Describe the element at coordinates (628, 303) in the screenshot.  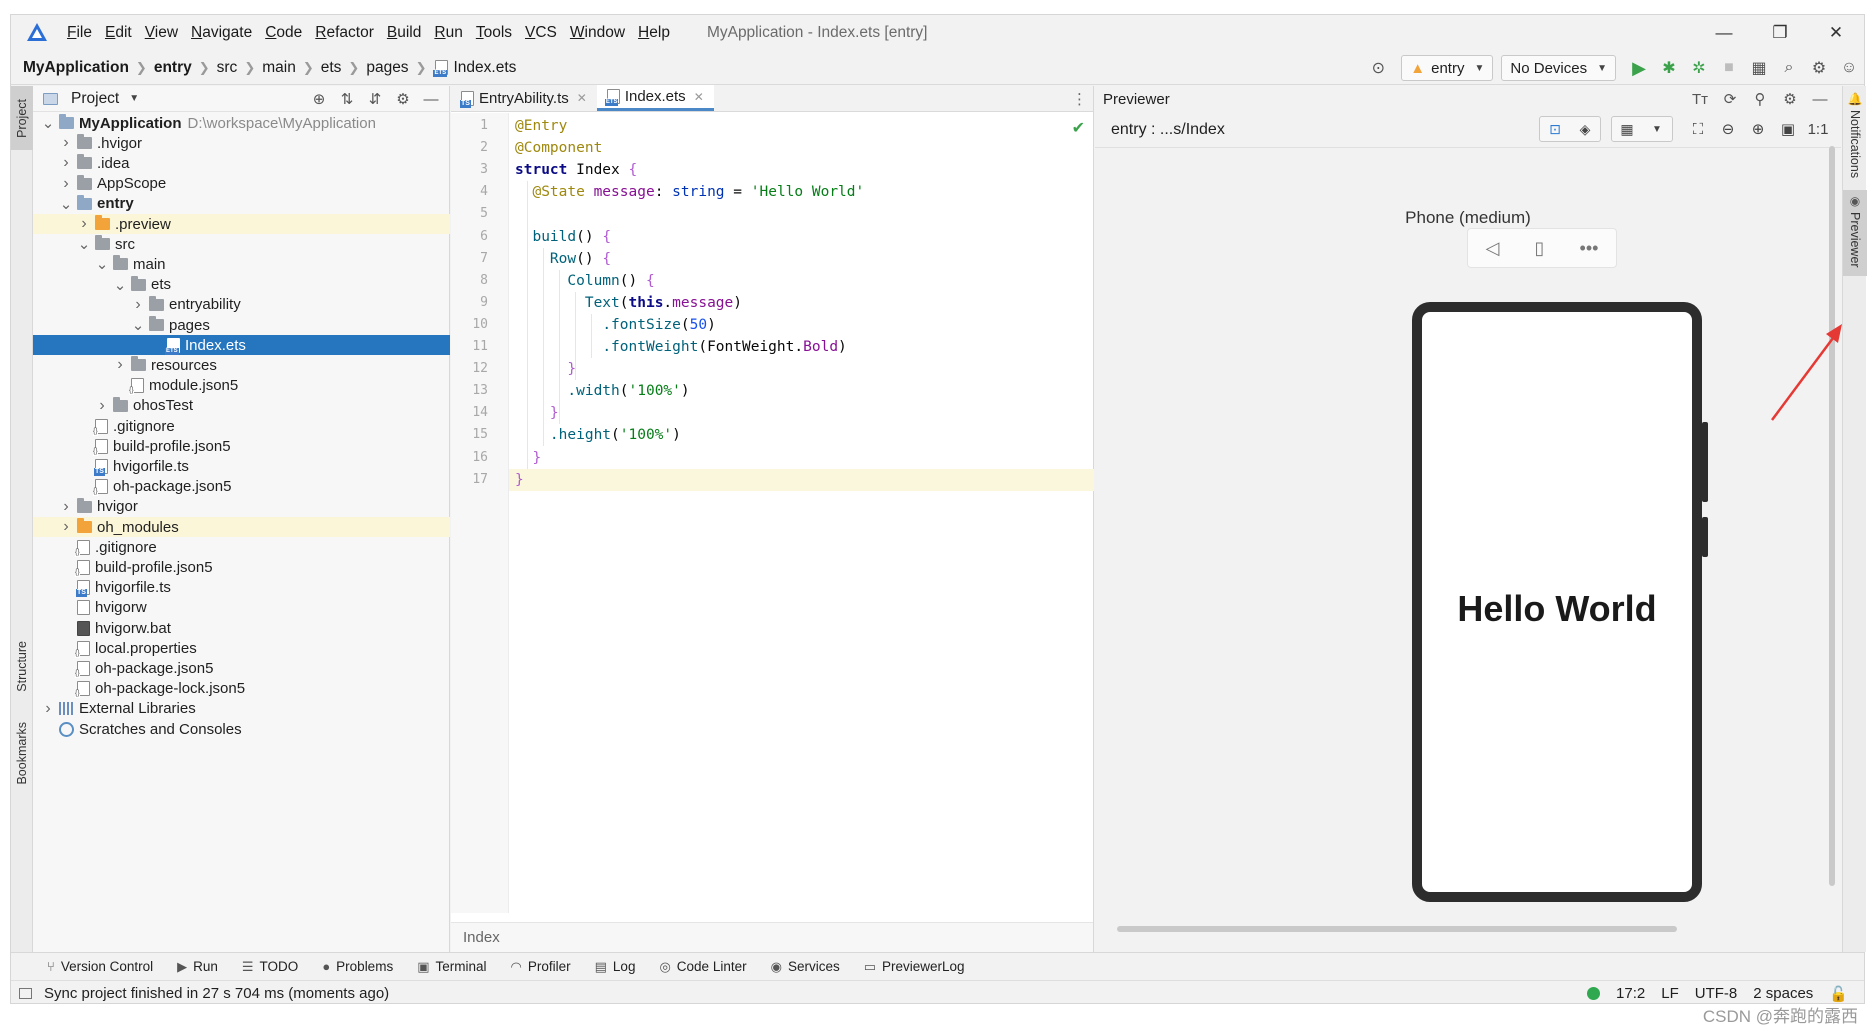
I see `code-line: Text(this.message)` at that location.